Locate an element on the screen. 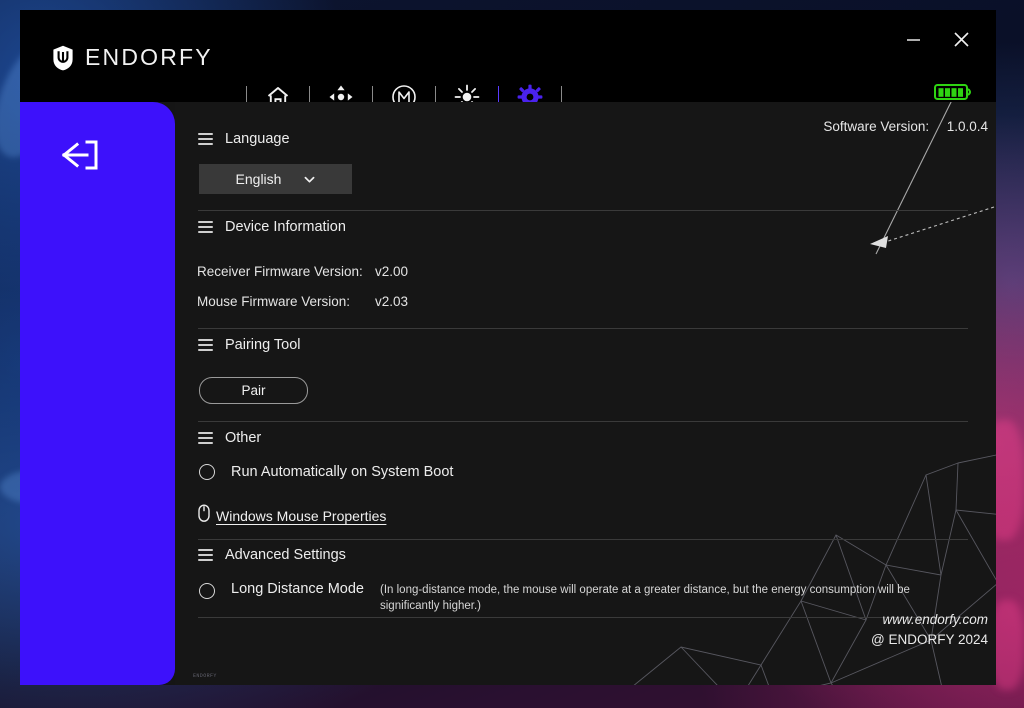 This screenshot has width=1024, height=708. endorfy-shield-logo-icon is located at coordinates (63, 58).